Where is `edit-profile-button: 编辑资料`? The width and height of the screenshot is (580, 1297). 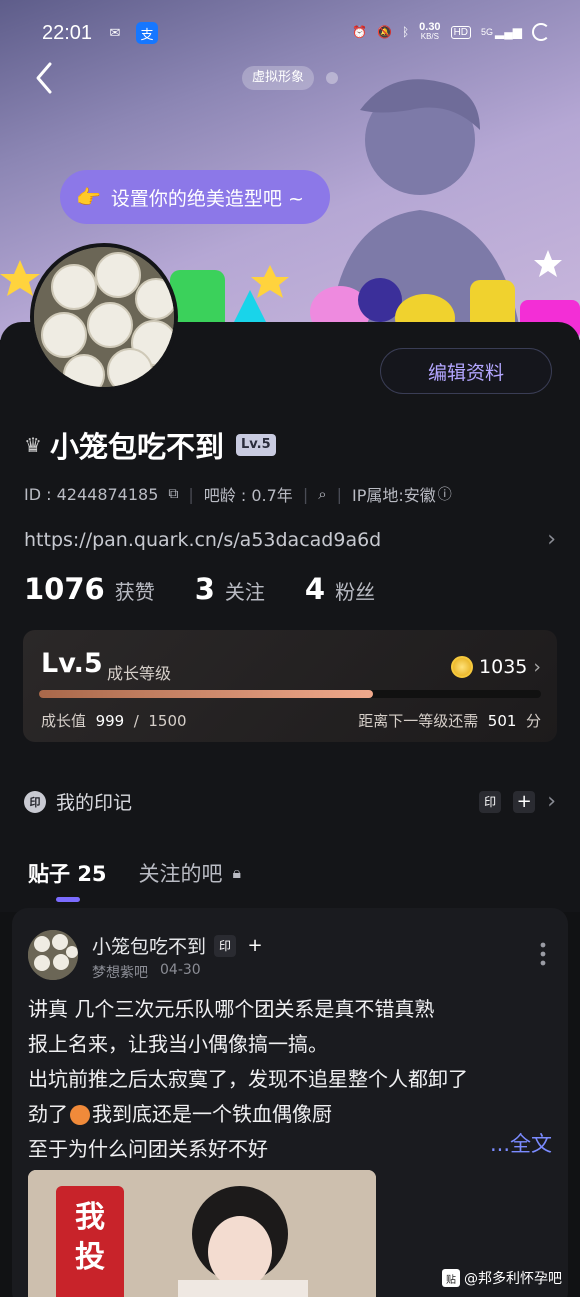 edit-profile-button: 编辑资料 is located at coordinates (466, 371).